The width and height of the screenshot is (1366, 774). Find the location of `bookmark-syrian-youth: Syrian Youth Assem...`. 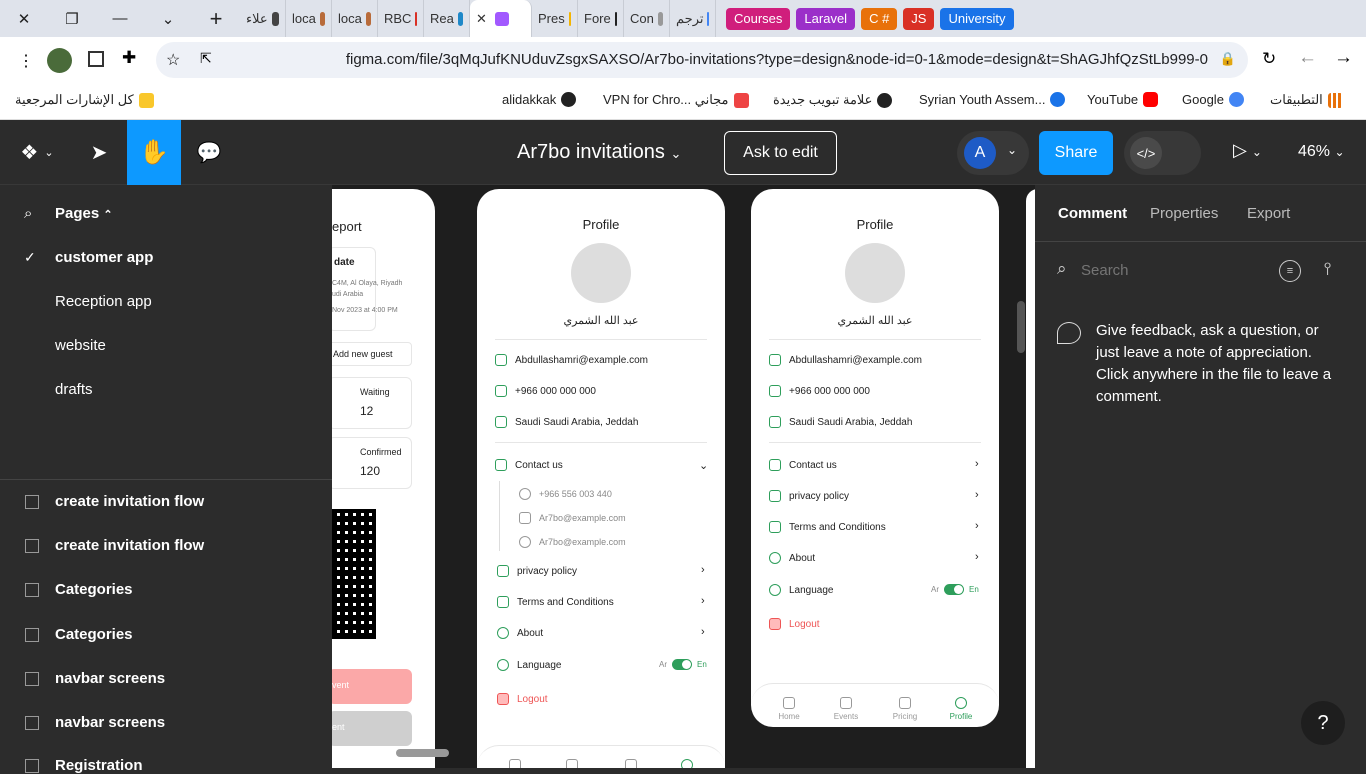

bookmark-syrian-youth: Syrian Youth Assem... is located at coordinates (992, 99).